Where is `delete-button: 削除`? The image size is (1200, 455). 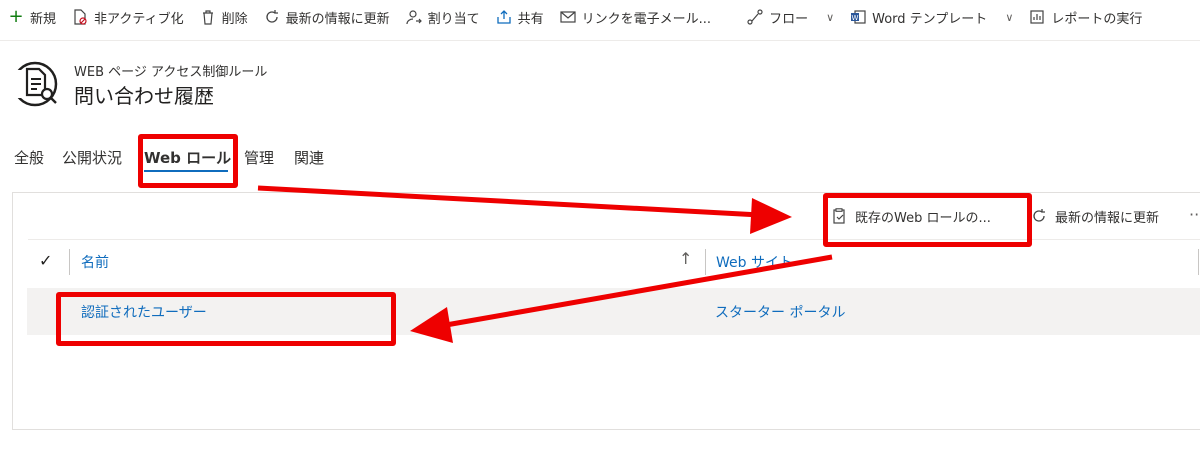 delete-button: 削除 is located at coordinates (224, 17).